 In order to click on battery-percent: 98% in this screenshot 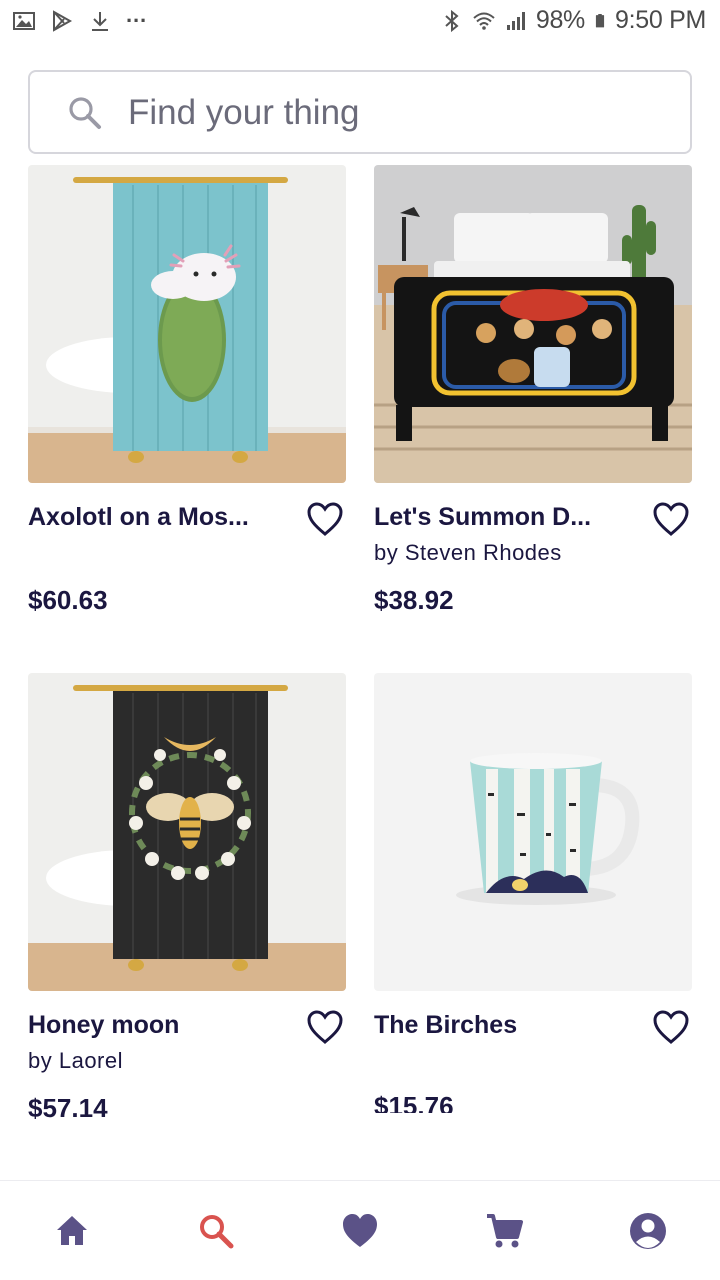, I will do `click(560, 20)`.